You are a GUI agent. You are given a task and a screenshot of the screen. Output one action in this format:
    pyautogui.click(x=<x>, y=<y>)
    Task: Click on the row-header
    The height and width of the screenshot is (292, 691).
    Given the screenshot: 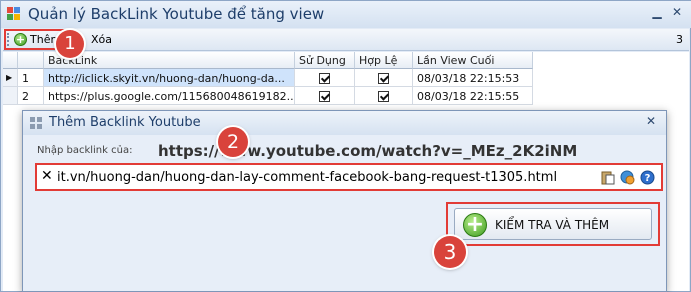 What is the action you would take?
    pyautogui.click(x=10, y=96)
    